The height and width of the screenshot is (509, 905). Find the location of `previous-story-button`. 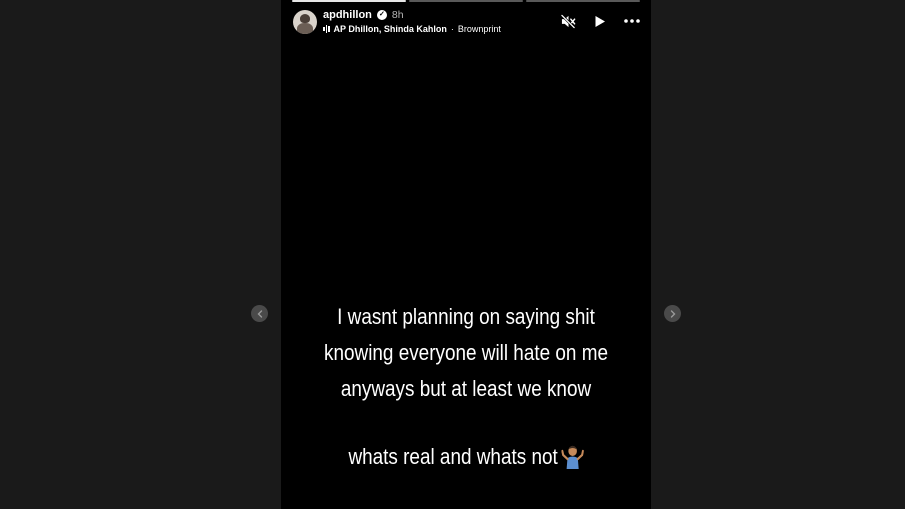

previous-story-button is located at coordinates (259, 313).